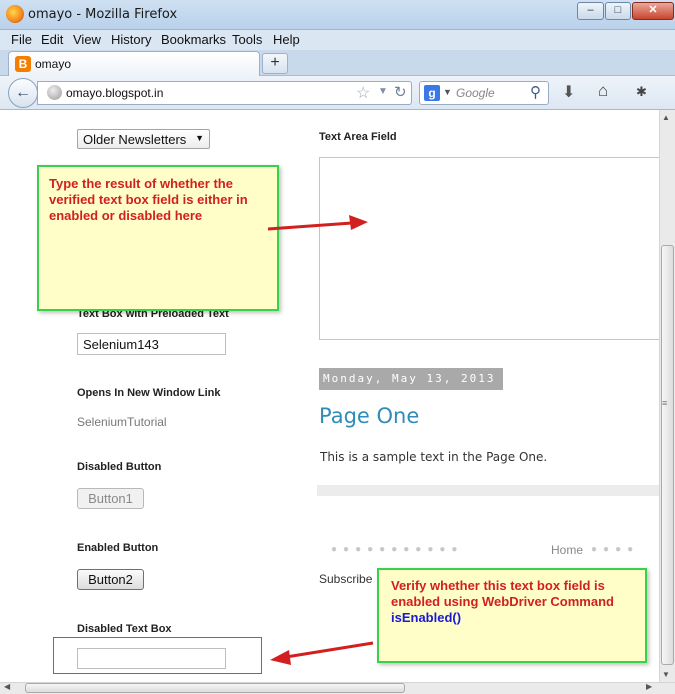 This screenshot has width=675, height=694. Describe the element at coordinates (215, 688) in the screenshot. I see `horizontal-scroll-thumb` at that location.